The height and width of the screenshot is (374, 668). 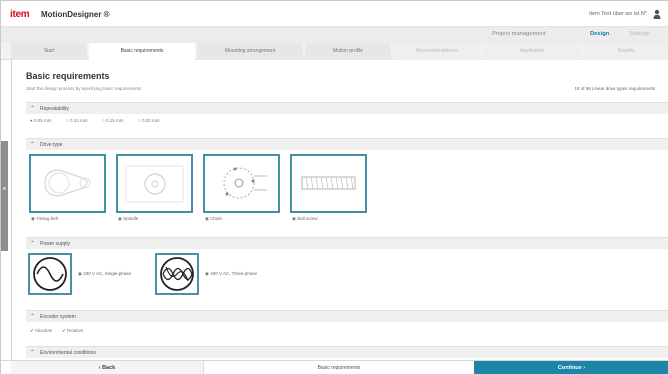 What do you see at coordinates (245, 183) in the screenshot?
I see `chain-icon` at bounding box center [245, 183].